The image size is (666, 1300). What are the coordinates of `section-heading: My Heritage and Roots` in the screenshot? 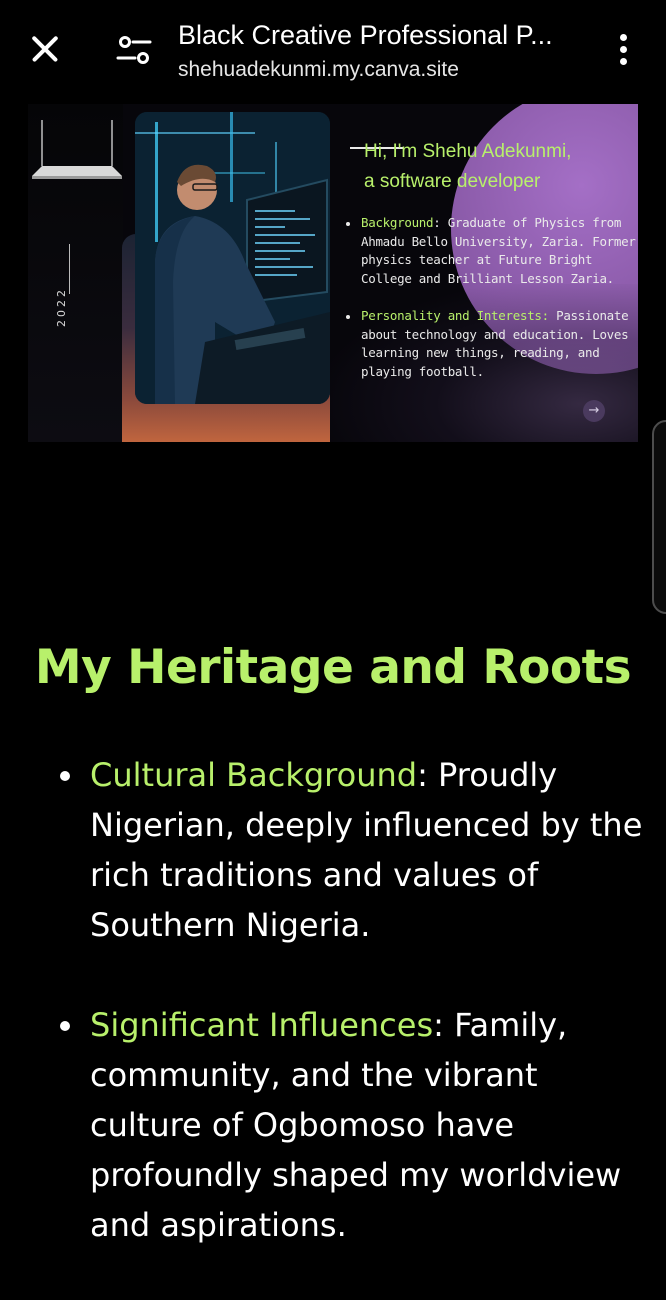 It's located at (333, 667).